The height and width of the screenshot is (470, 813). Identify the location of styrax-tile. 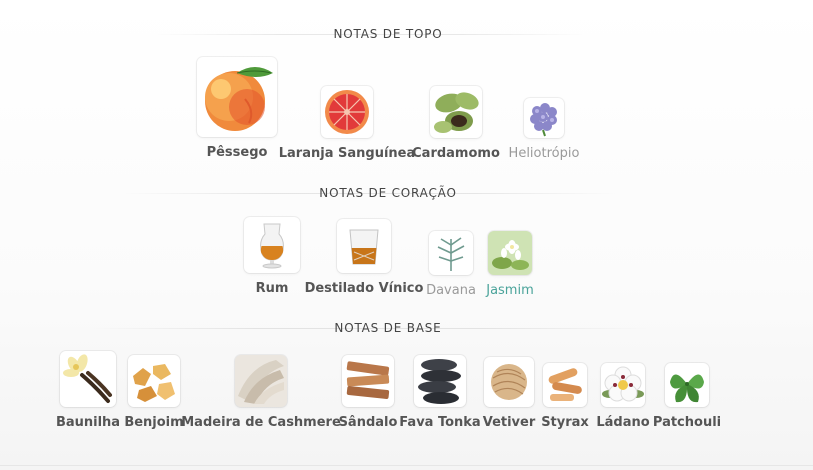
(565, 385).